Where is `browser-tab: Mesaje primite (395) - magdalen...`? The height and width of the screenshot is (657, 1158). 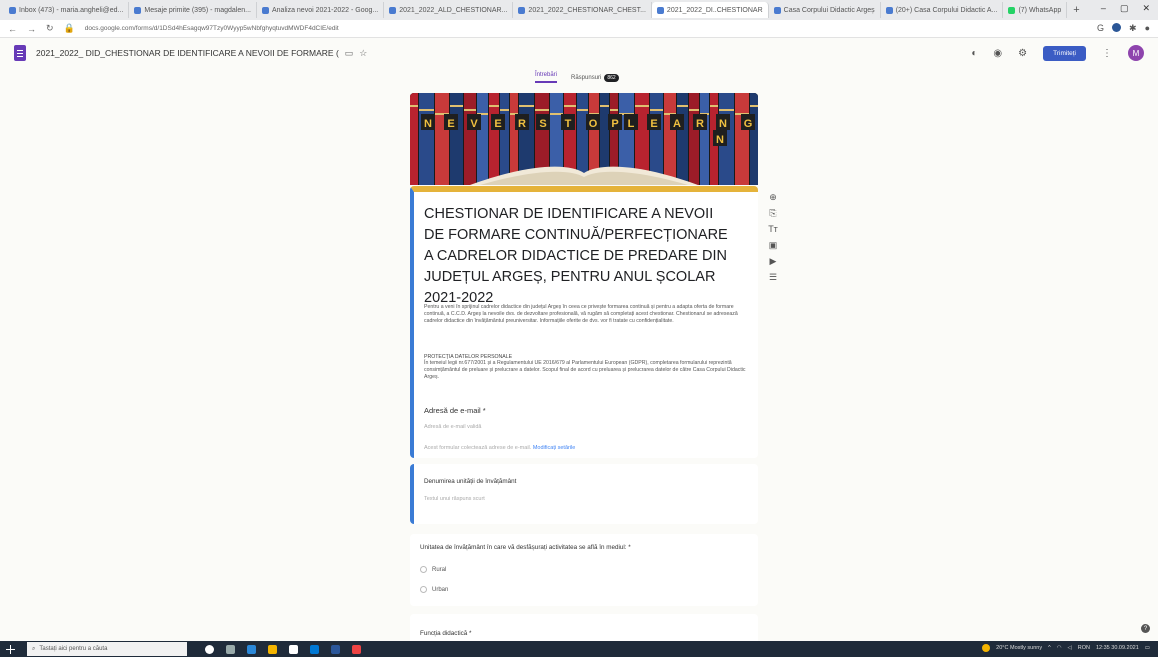 browser-tab: Mesaje primite (395) - magdalen... is located at coordinates (193, 10).